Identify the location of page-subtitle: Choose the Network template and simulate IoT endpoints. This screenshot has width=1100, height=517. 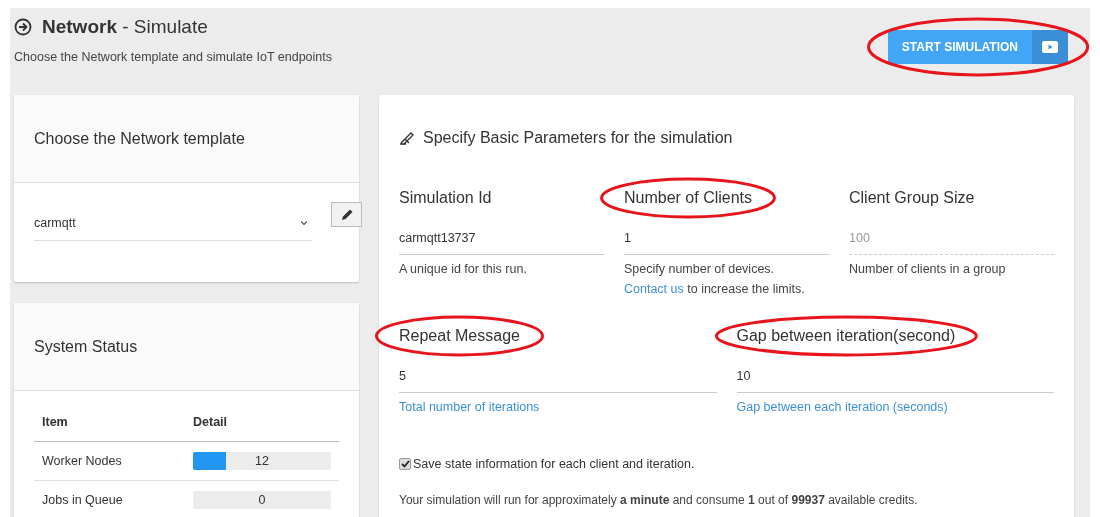
(173, 57).